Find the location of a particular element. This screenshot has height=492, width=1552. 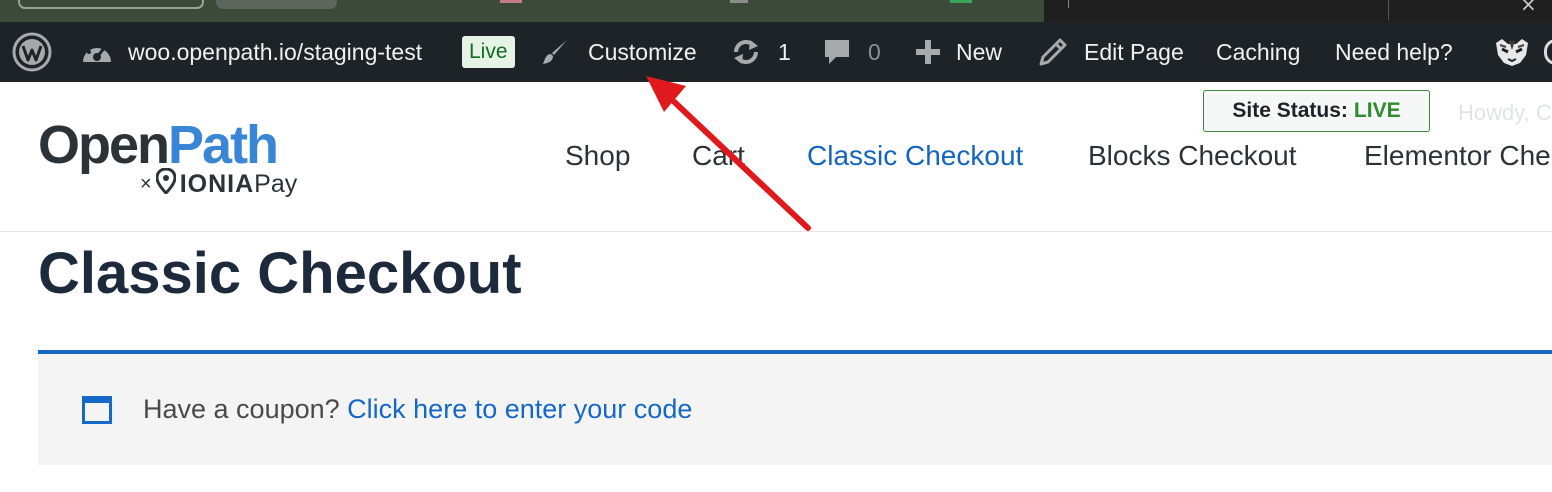

live-badge: Live is located at coordinates (488, 52).